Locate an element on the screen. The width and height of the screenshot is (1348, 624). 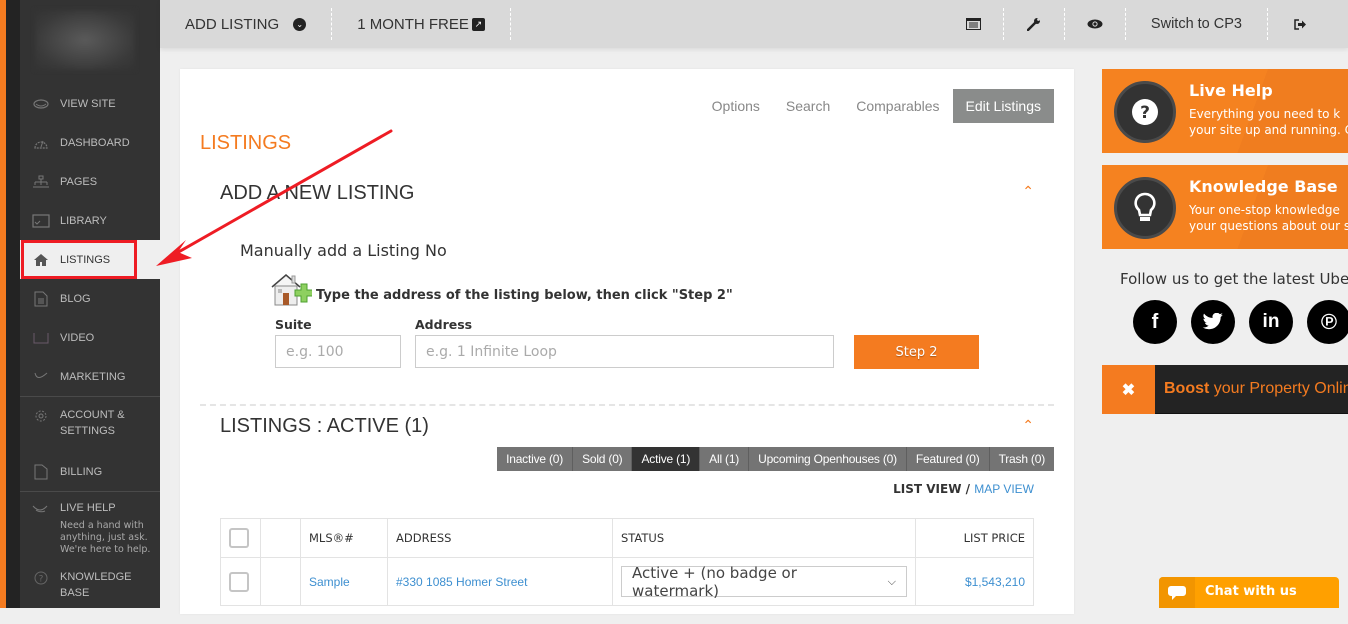
eye-icon is located at coordinates (41, 104).